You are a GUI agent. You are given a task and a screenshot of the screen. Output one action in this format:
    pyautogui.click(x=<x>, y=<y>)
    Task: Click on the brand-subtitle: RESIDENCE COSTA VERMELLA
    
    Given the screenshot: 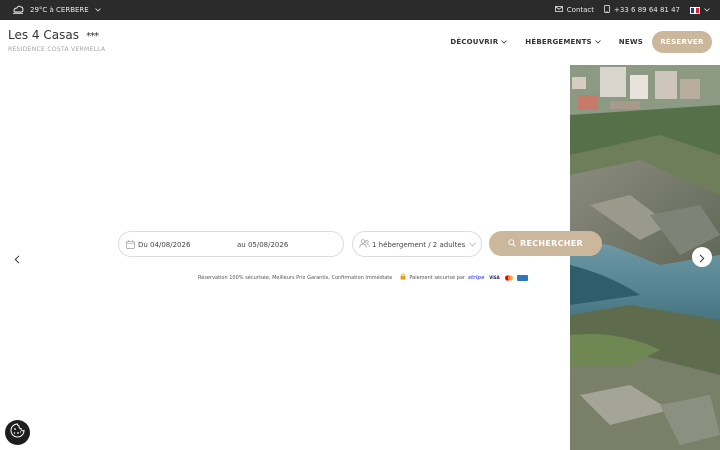 What is the action you would take?
    pyautogui.click(x=57, y=49)
    